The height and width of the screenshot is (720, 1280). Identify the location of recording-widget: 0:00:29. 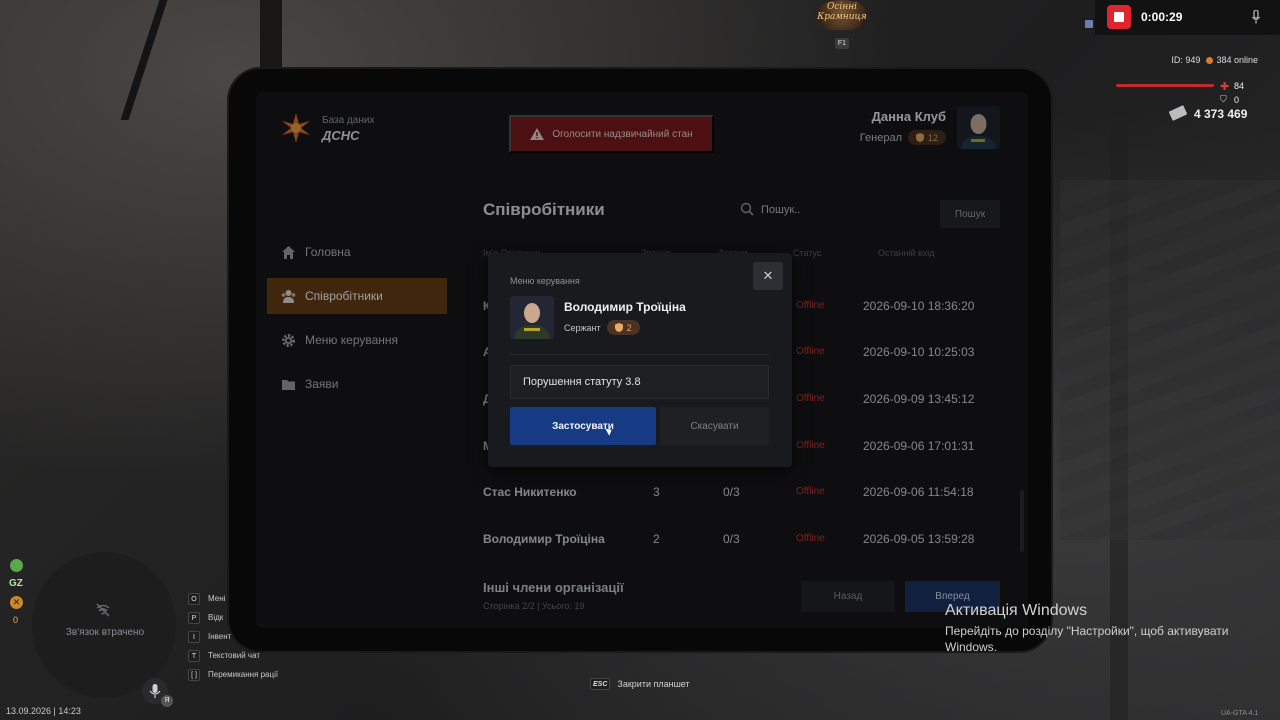
(1187, 17).